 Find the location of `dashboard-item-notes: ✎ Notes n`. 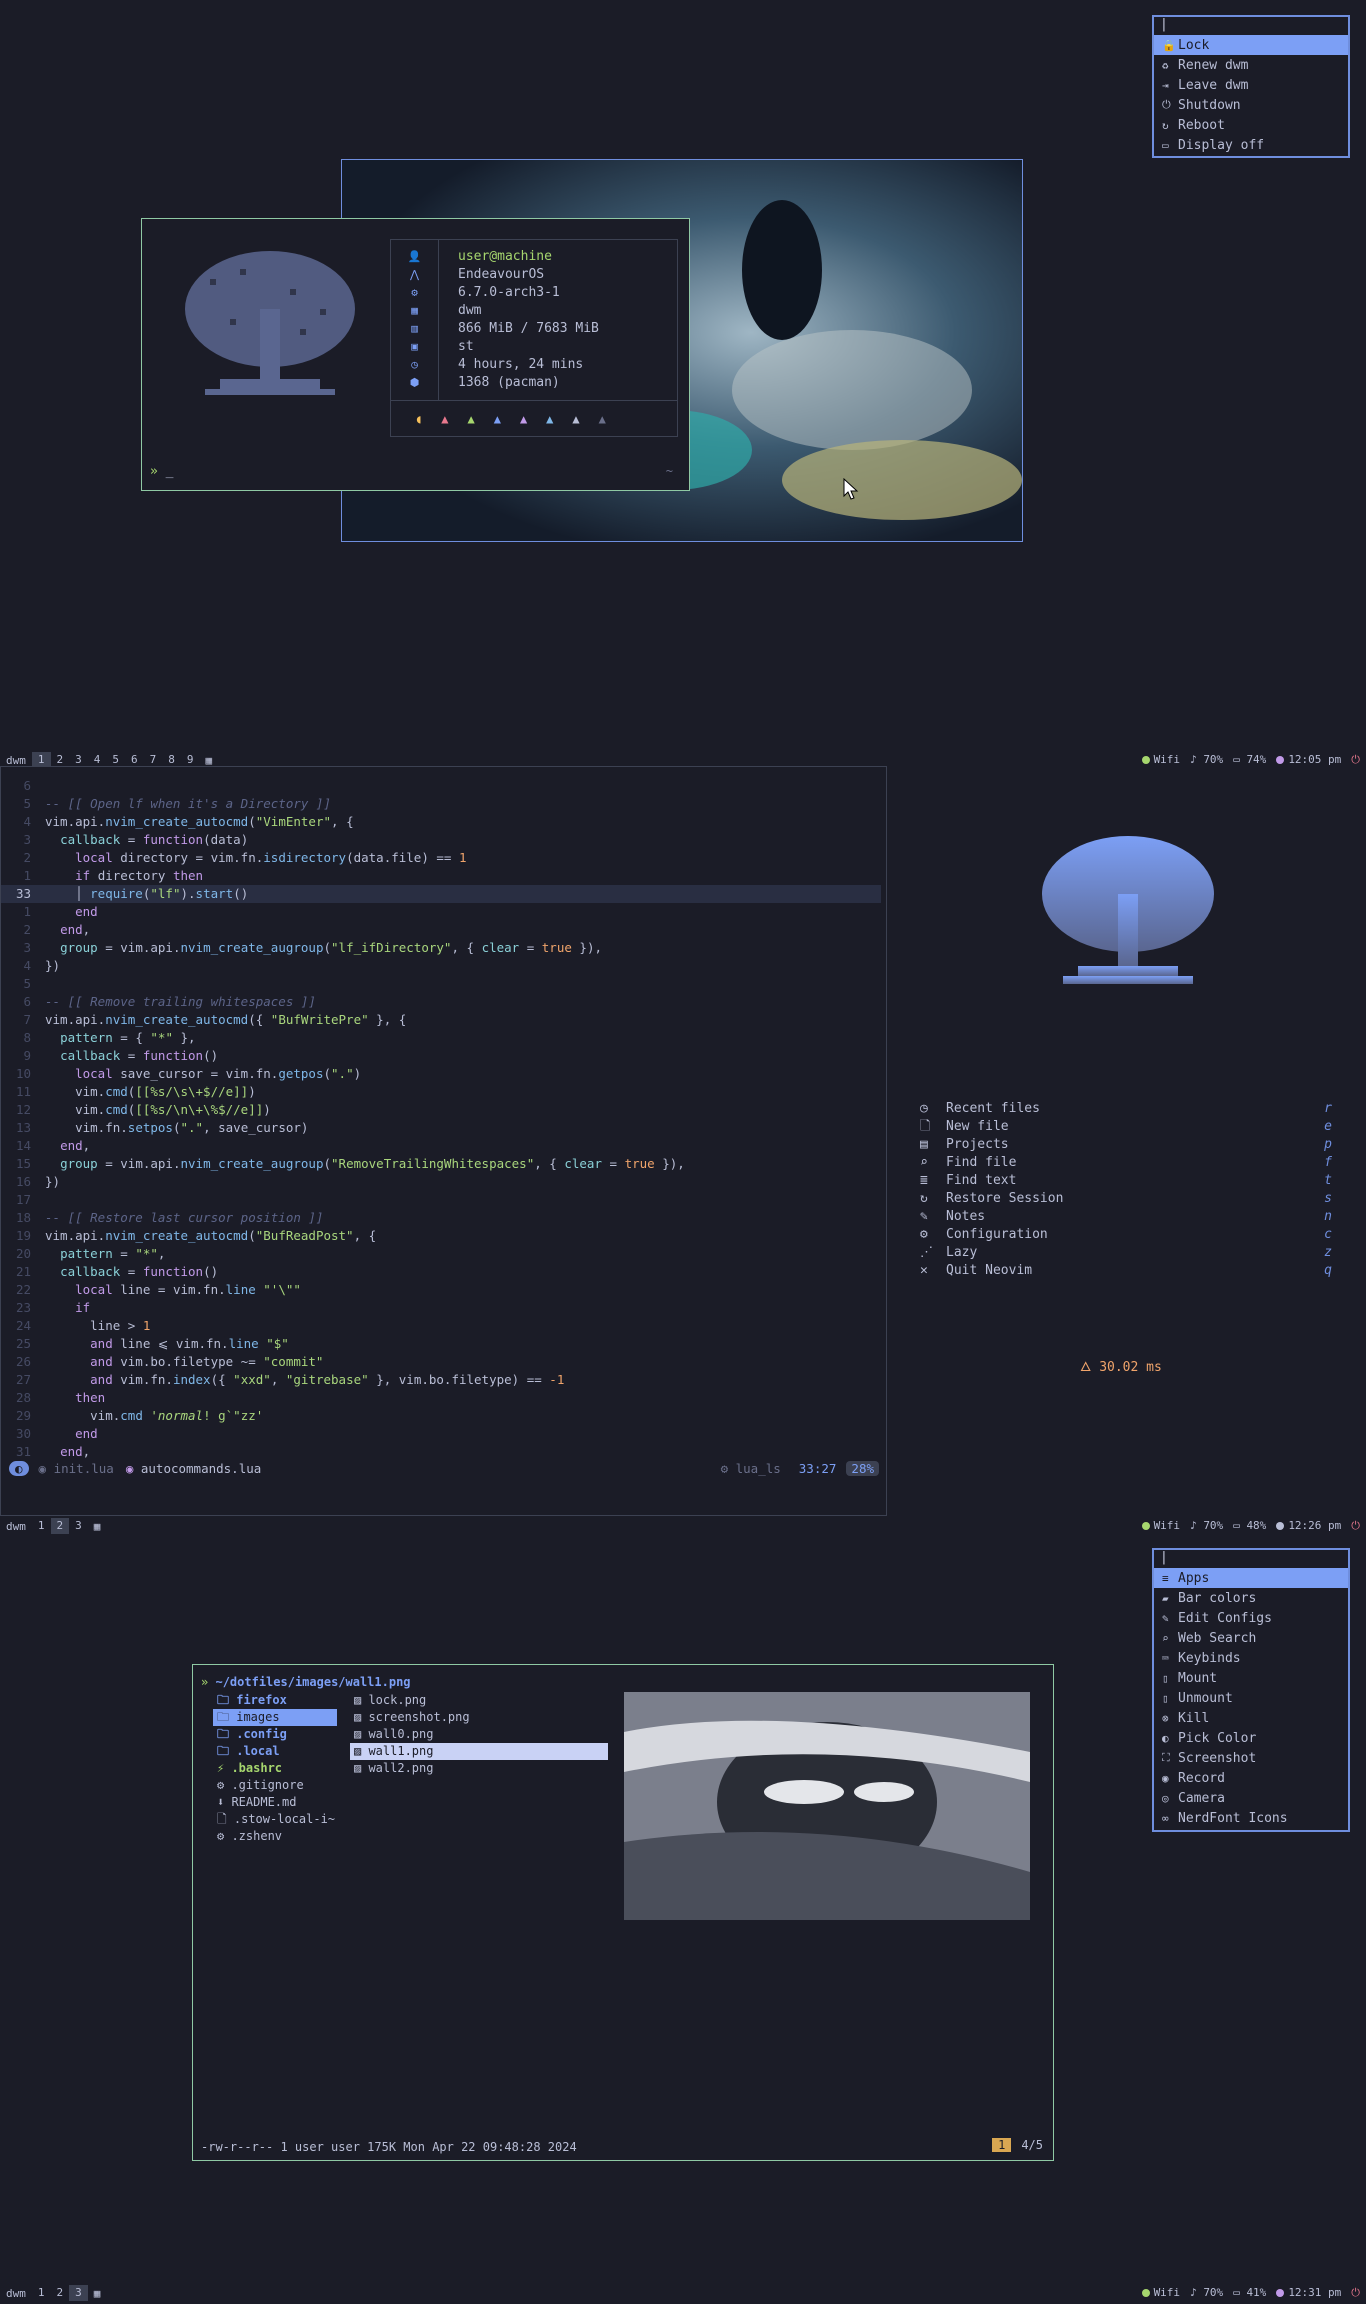

dashboard-item-notes: ✎ Notes n is located at coordinates (1126, 1217).